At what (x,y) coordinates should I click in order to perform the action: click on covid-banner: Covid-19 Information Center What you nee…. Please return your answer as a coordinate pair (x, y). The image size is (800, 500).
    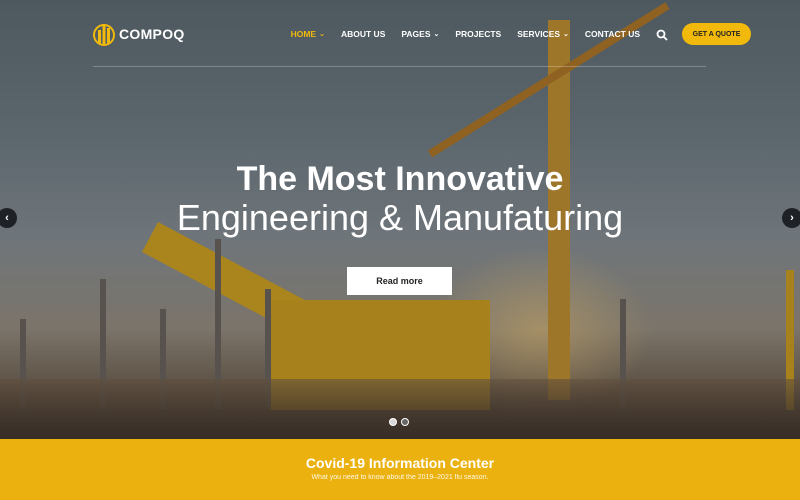
    Looking at the image, I should click on (400, 469).